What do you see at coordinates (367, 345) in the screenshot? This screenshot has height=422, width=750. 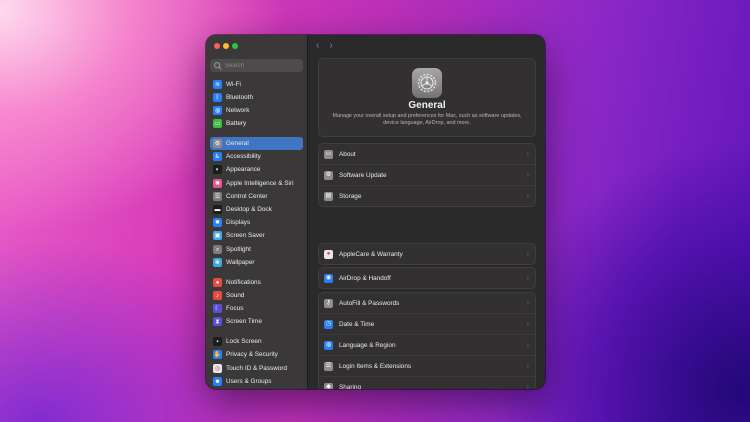 I see `settings-row-label: Language & Region` at bounding box center [367, 345].